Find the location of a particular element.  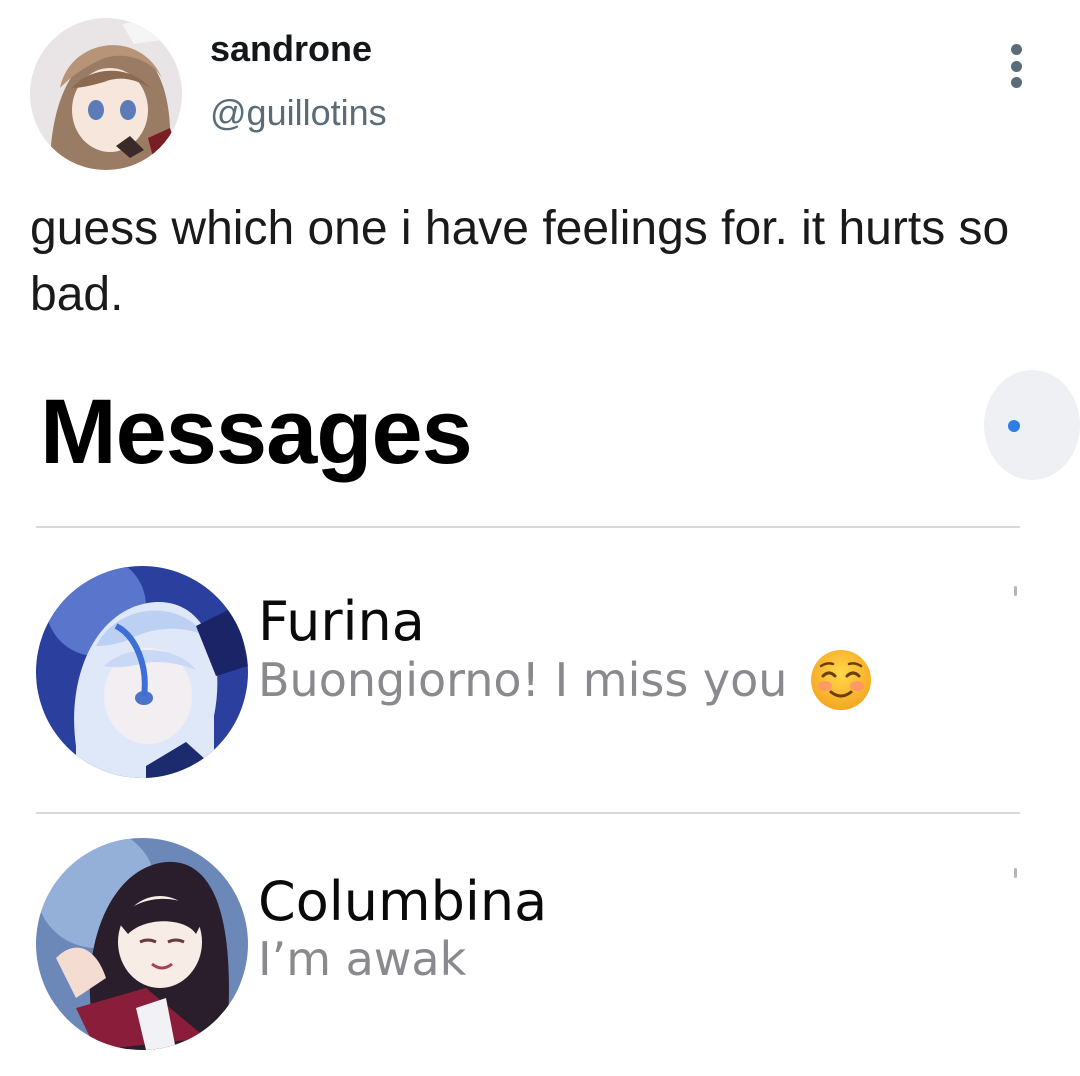

anime-avatar-icon is located at coordinates (106, 94).